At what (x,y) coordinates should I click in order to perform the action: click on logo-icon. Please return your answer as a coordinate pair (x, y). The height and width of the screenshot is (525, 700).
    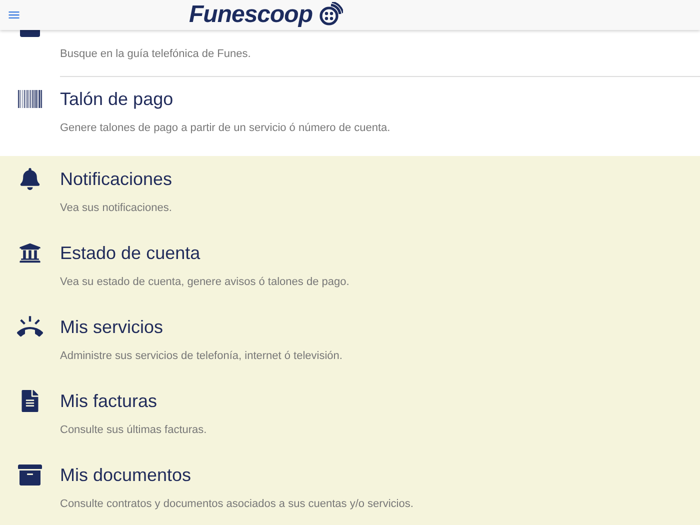
    Looking at the image, I should click on (329, 15).